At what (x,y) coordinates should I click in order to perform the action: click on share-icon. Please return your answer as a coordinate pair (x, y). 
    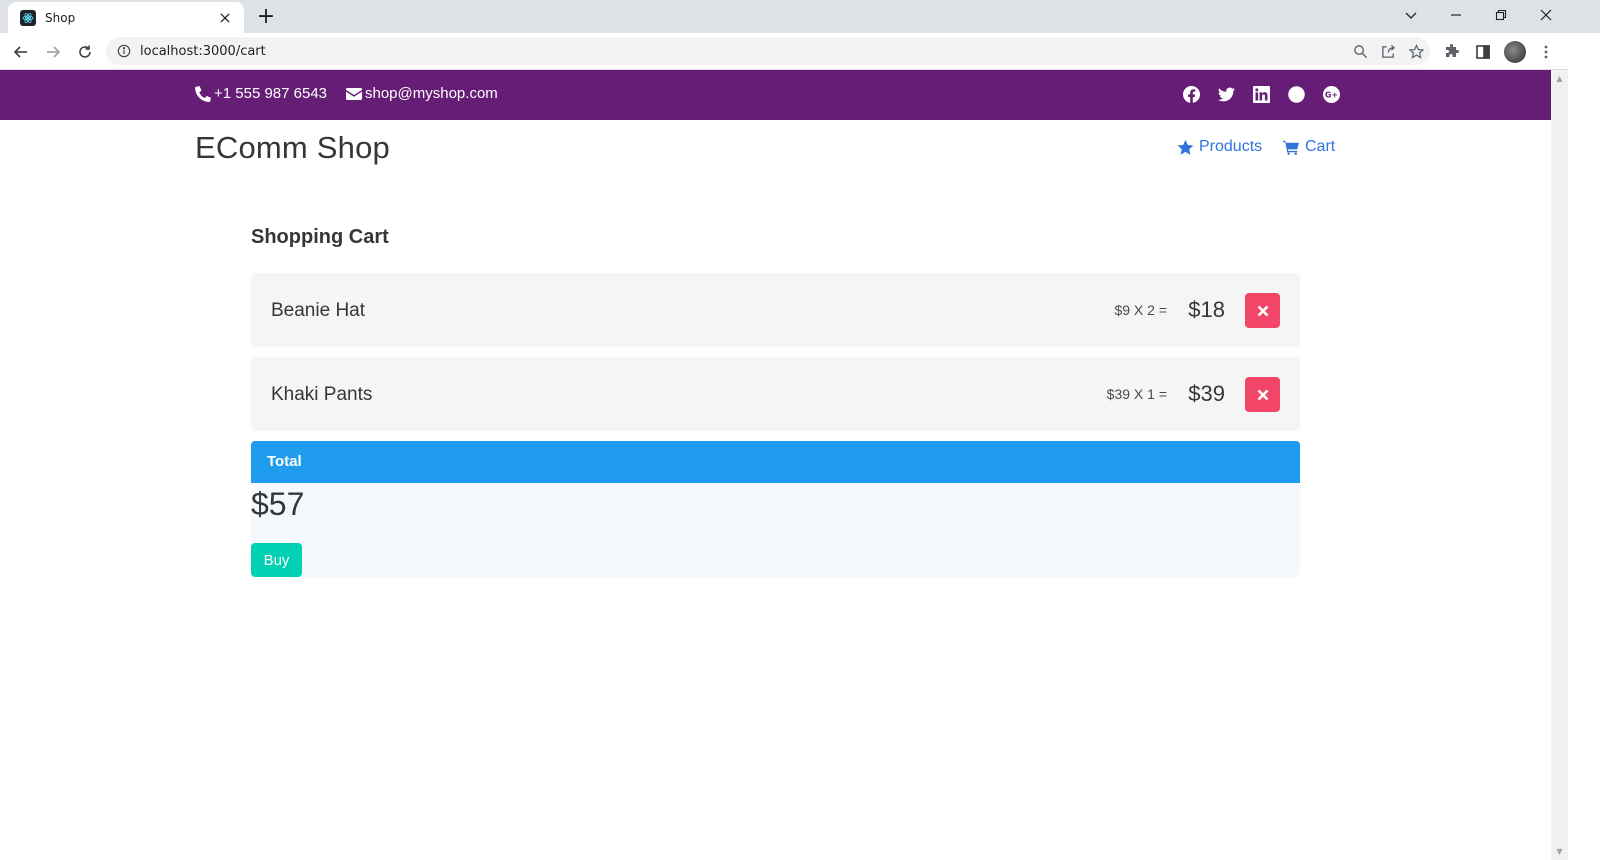
    Looking at the image, I should click on (1388, 51).